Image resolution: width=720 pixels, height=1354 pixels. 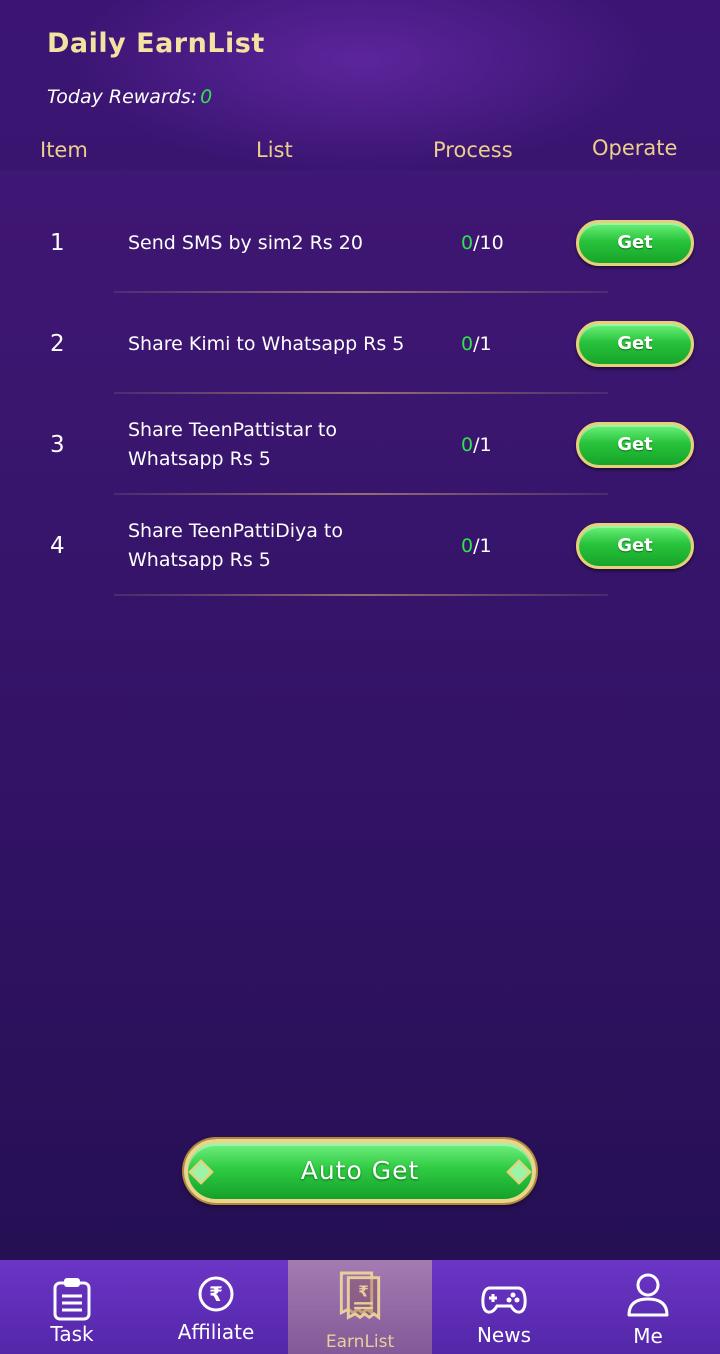 What do you see at coordinates (360, 1342) in the screenshot?
I see `tab-label: EarnList` at bounding box center [360, 1342].